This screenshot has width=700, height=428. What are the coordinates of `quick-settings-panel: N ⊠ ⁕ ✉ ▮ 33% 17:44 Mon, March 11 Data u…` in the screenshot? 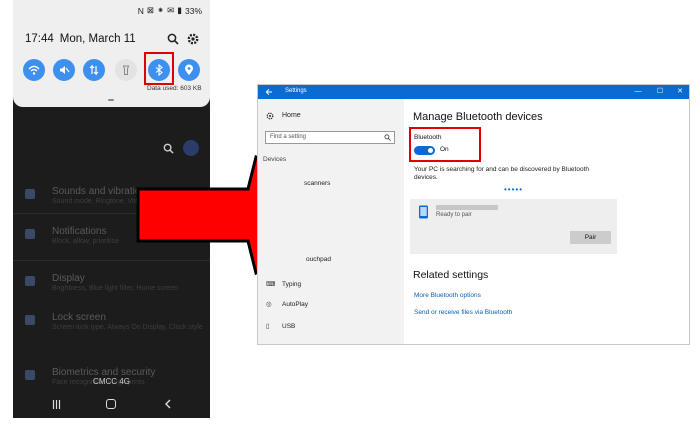 It's located at (111, 53).